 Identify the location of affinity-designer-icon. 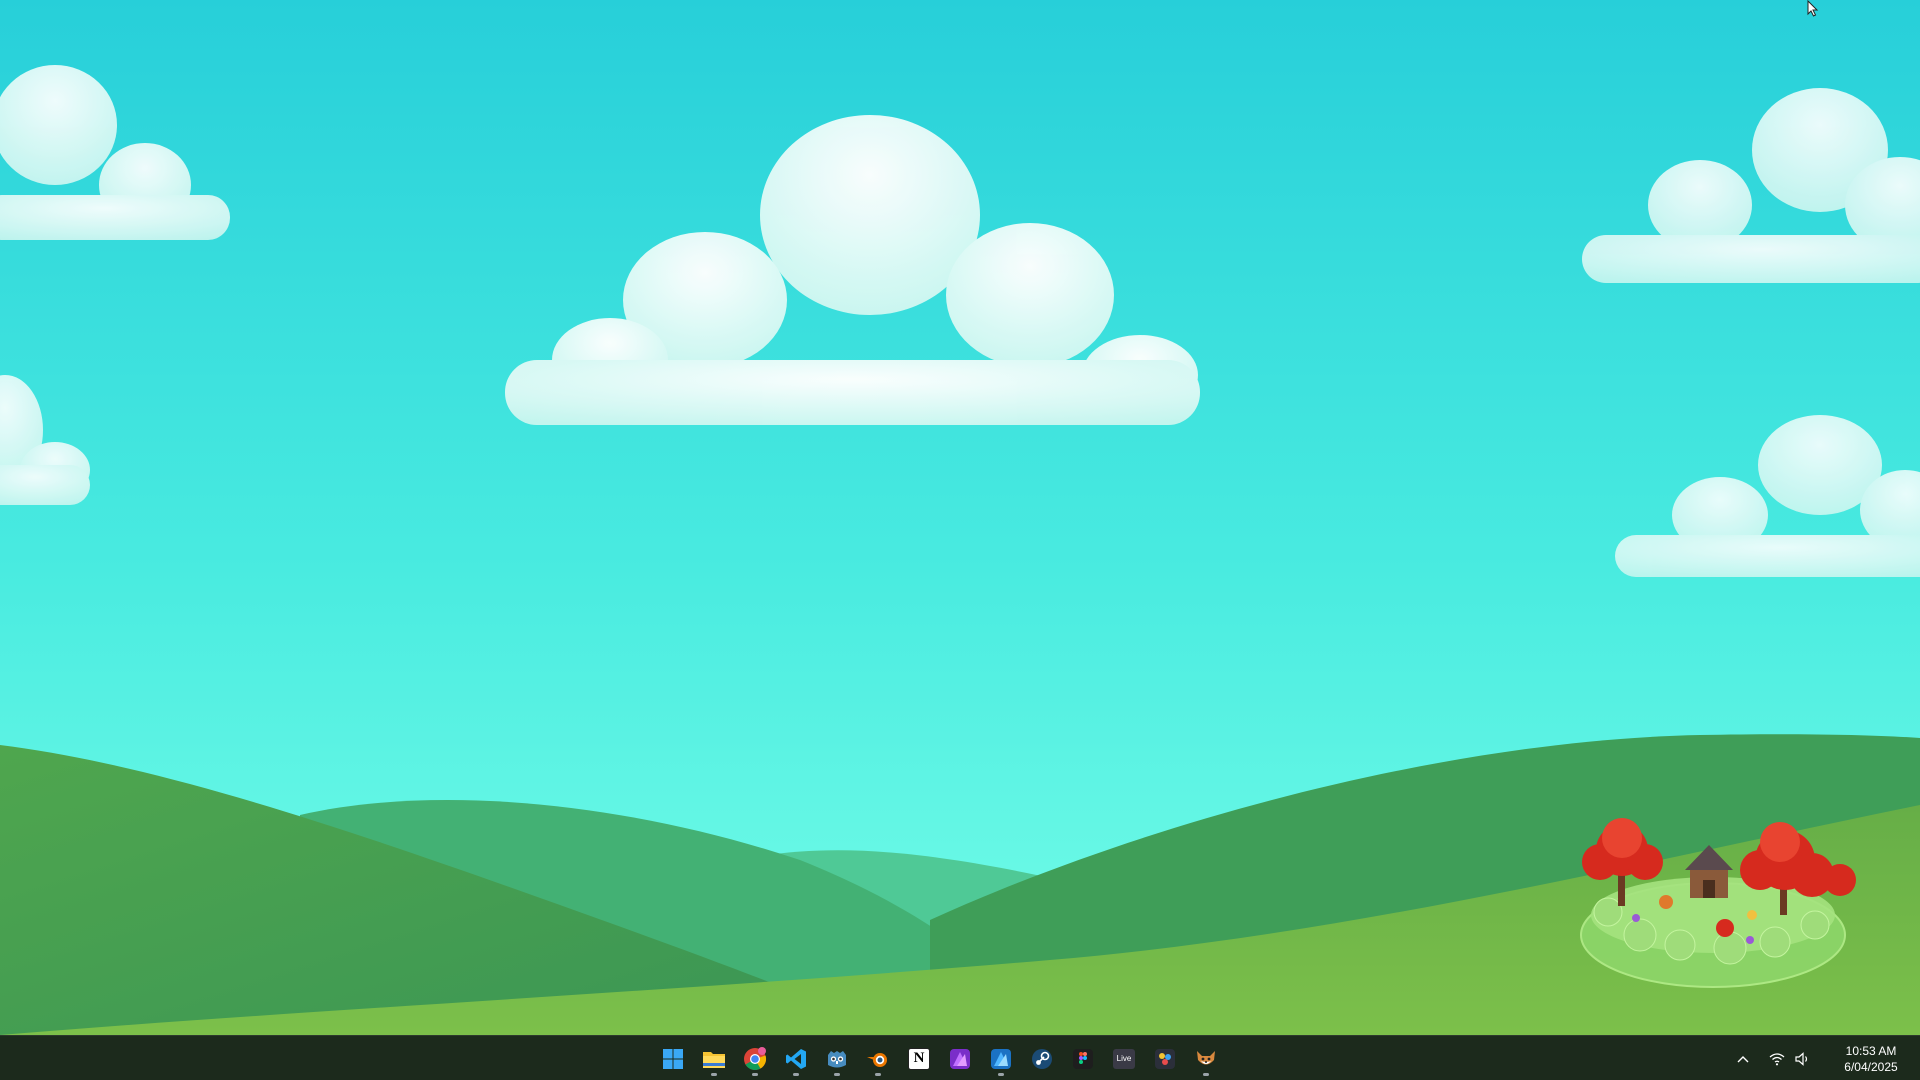
(1001, 1058).